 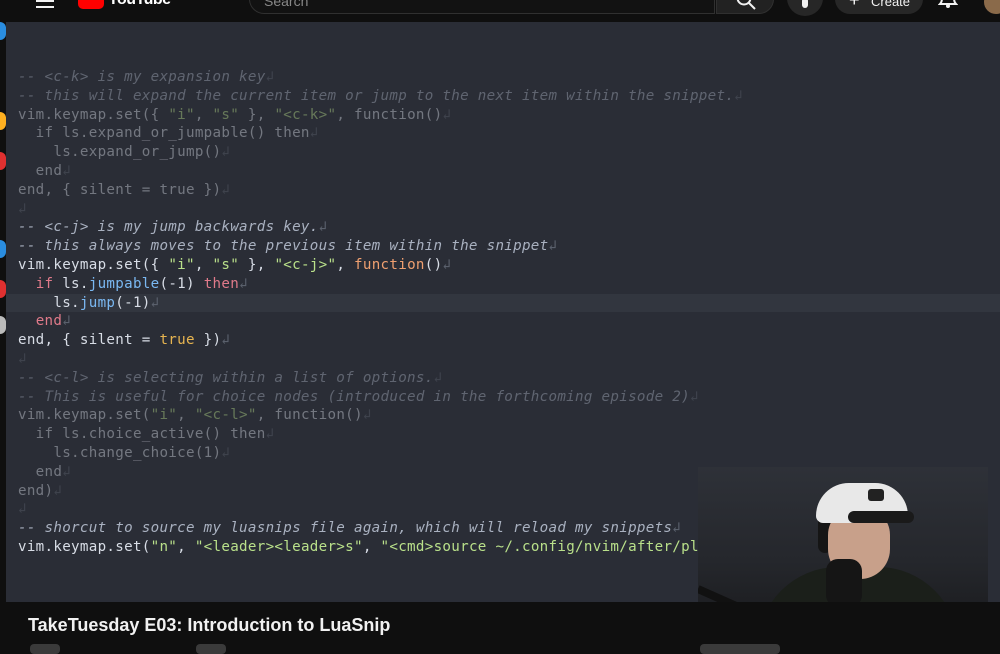 I want to click on code-token: end, { silent = true }), so click(x=120, y=189).